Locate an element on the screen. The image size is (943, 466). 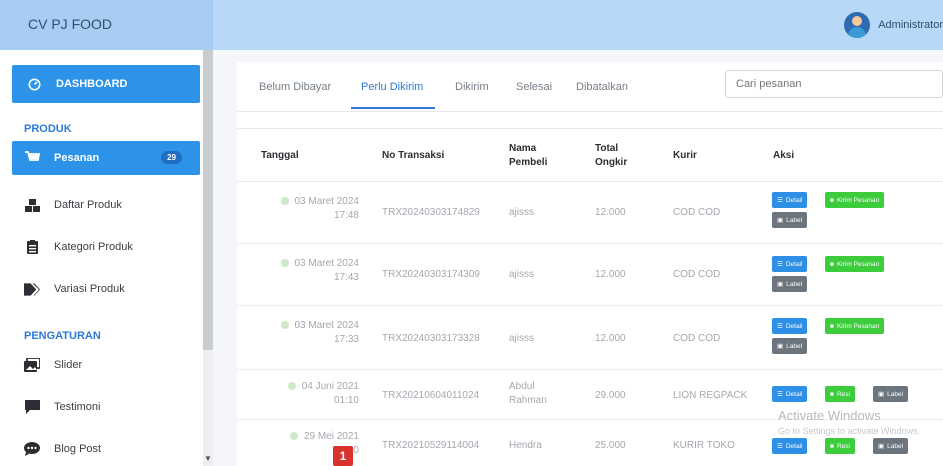
cell-nama: Abdul Rahman is located at coordinates (528, 394).